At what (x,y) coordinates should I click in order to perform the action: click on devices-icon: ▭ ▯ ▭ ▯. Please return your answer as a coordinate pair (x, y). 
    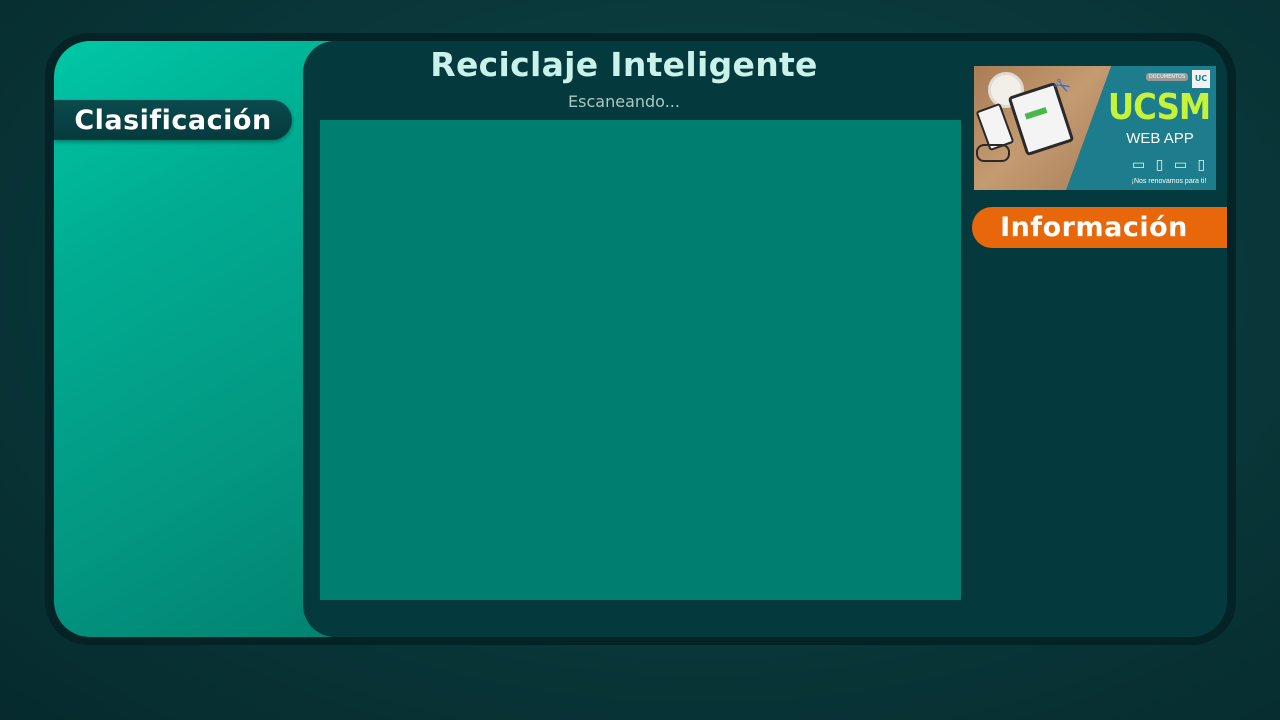
    Looking at the image, I should click on (1170, 165).